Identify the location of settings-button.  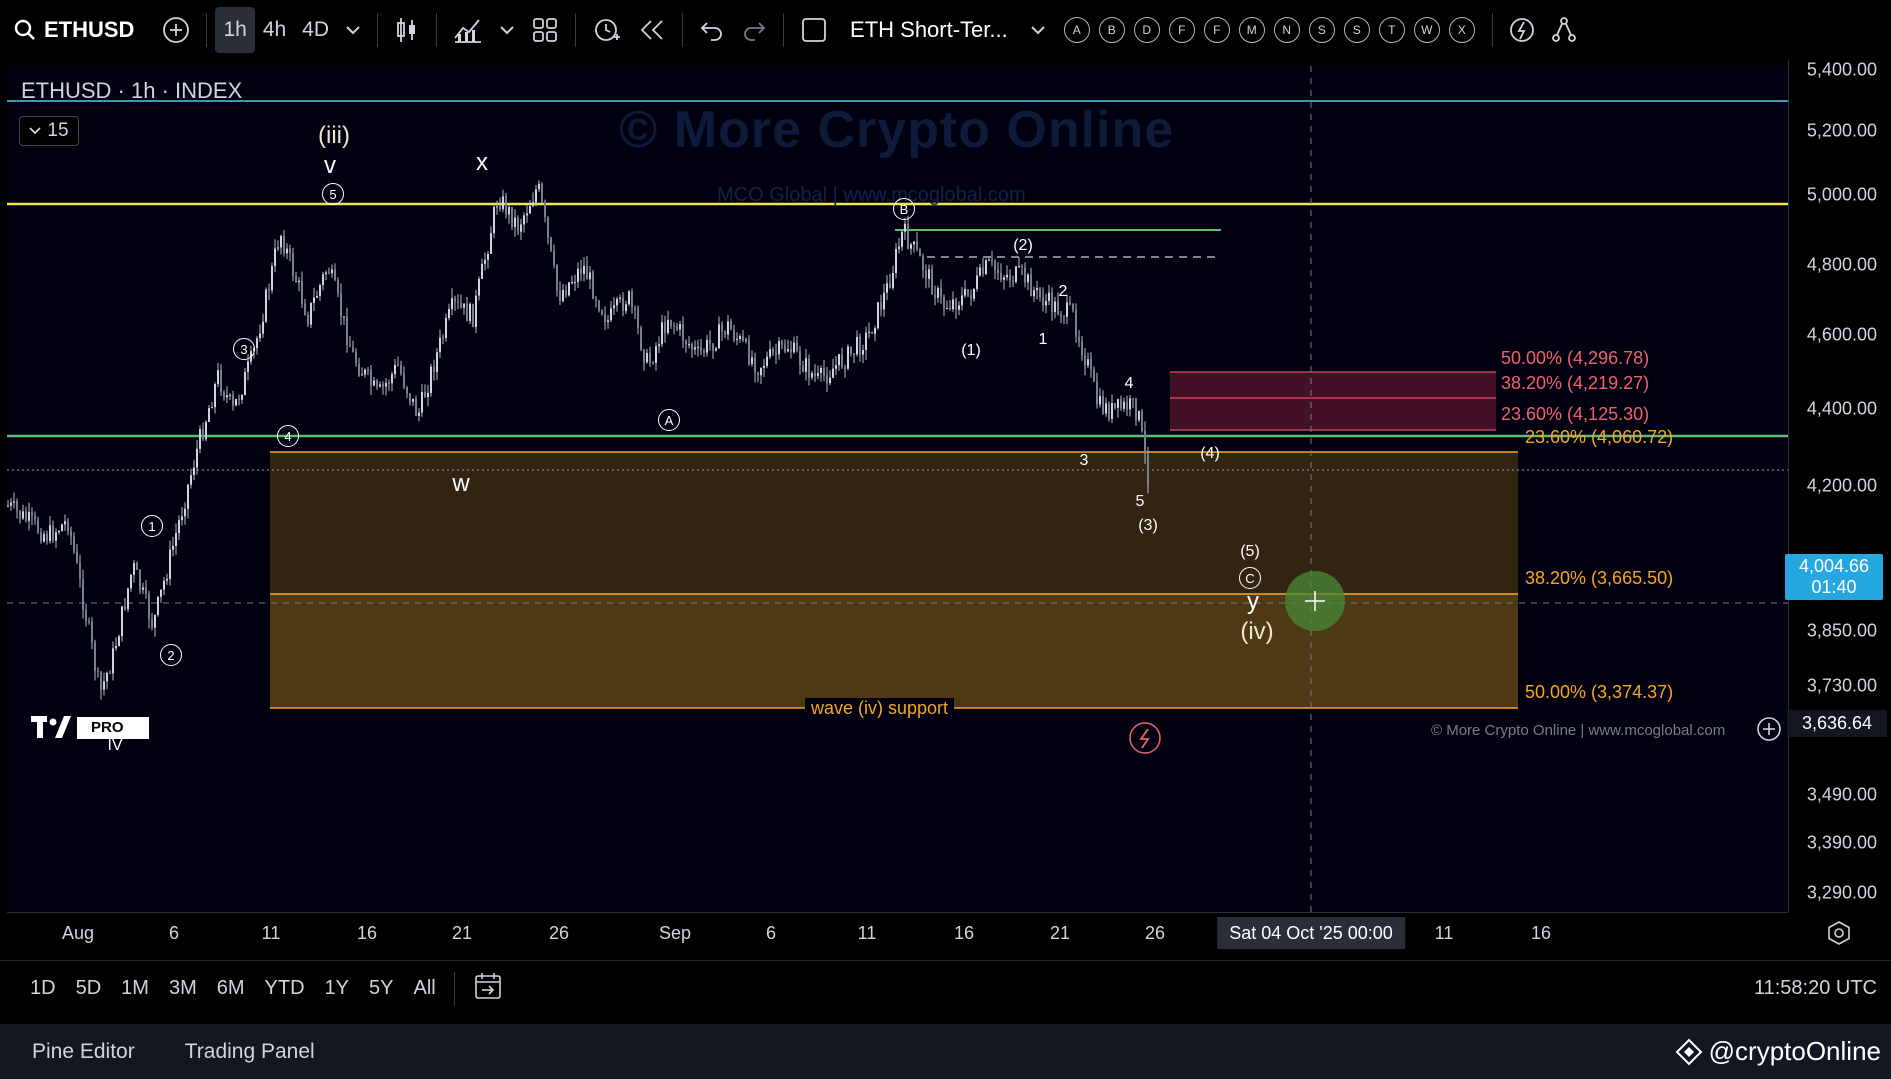
(1564, 30).